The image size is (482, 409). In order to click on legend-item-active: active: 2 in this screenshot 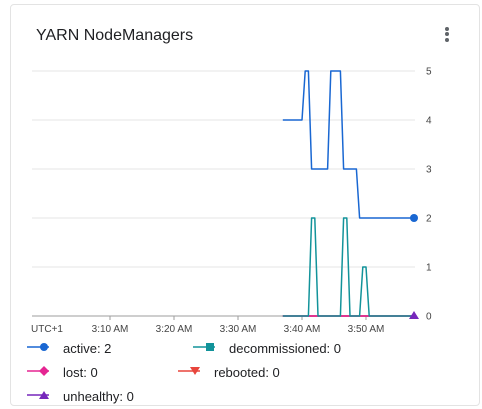, I will do `click(69, 349)`.